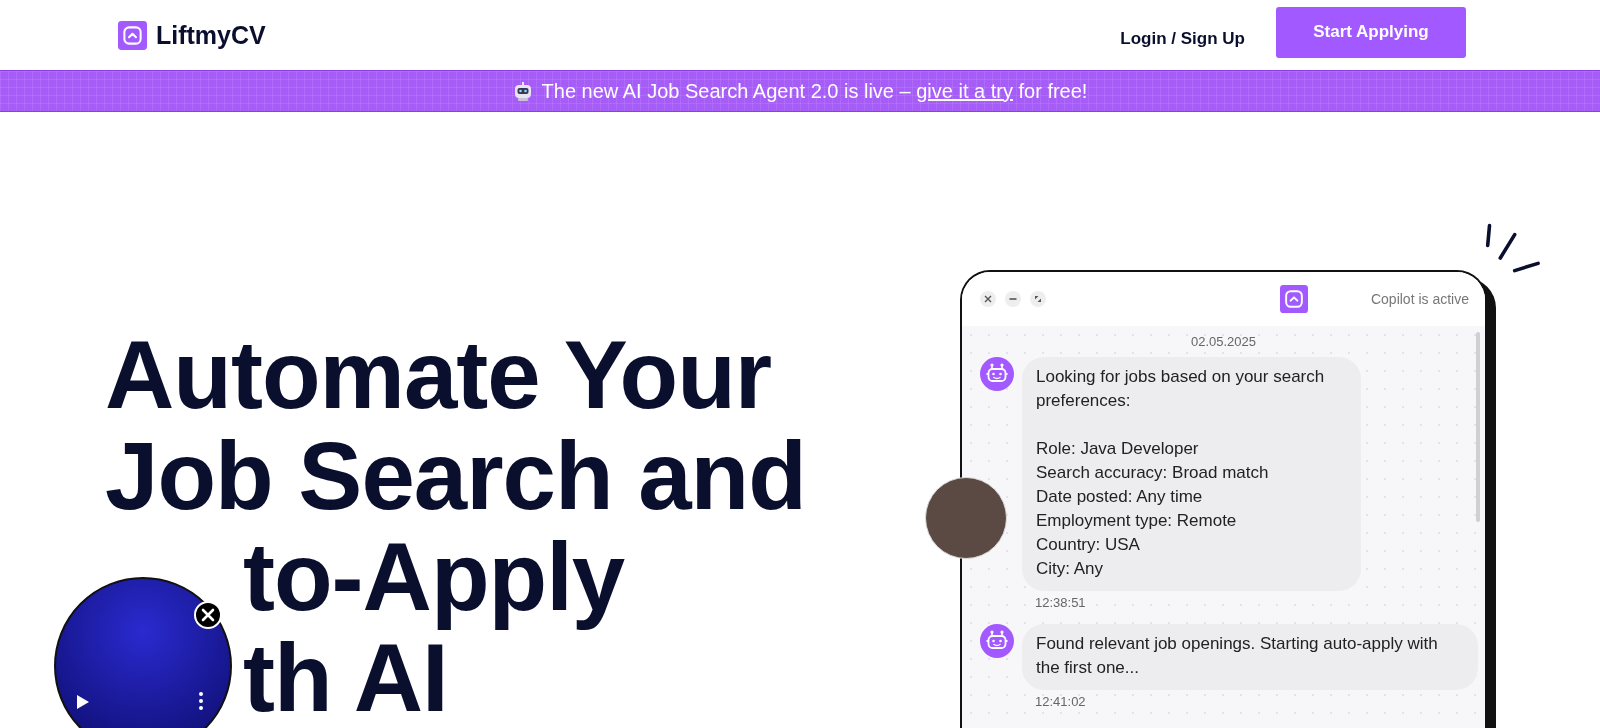 The image size is (1600, 728). I want to click on message-line: Date posted: Any time, so click(1120, 497).